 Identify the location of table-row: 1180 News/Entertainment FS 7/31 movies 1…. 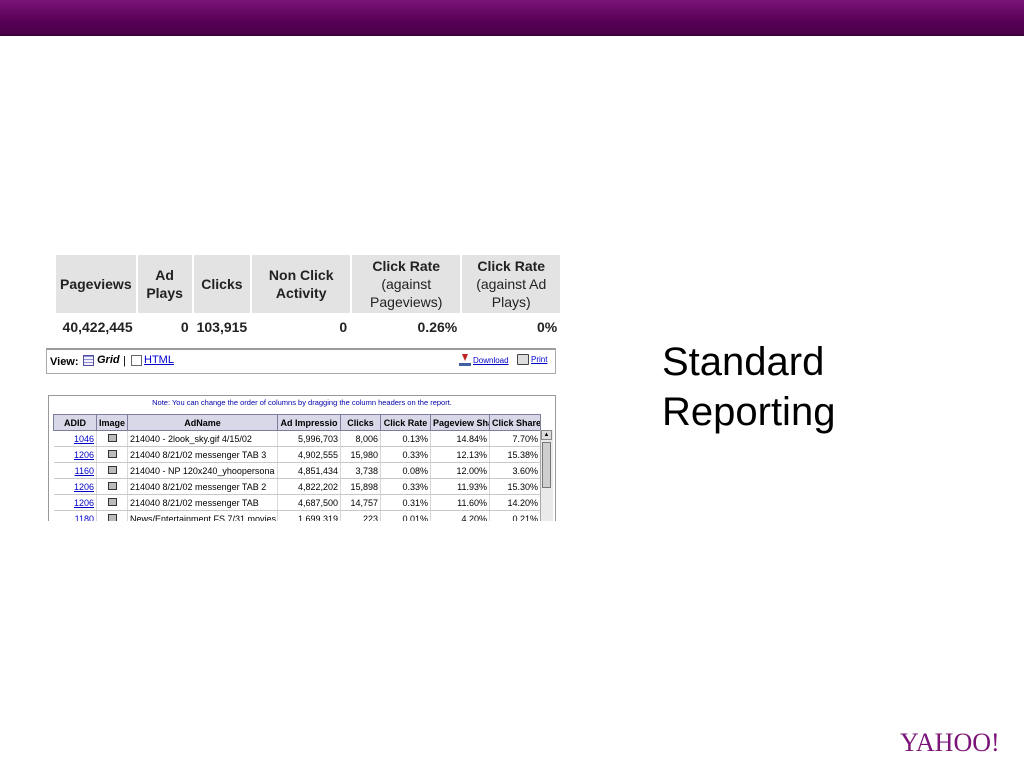
(297, 515).